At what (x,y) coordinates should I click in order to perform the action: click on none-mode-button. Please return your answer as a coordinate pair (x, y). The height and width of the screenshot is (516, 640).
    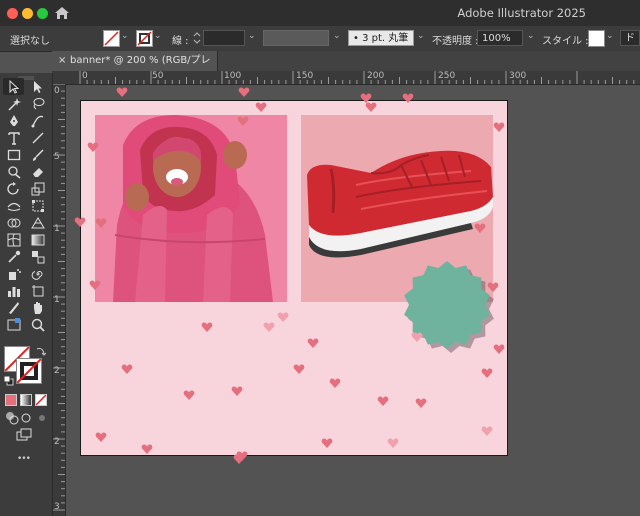
    Looking at the image, I should click on (41, 400).